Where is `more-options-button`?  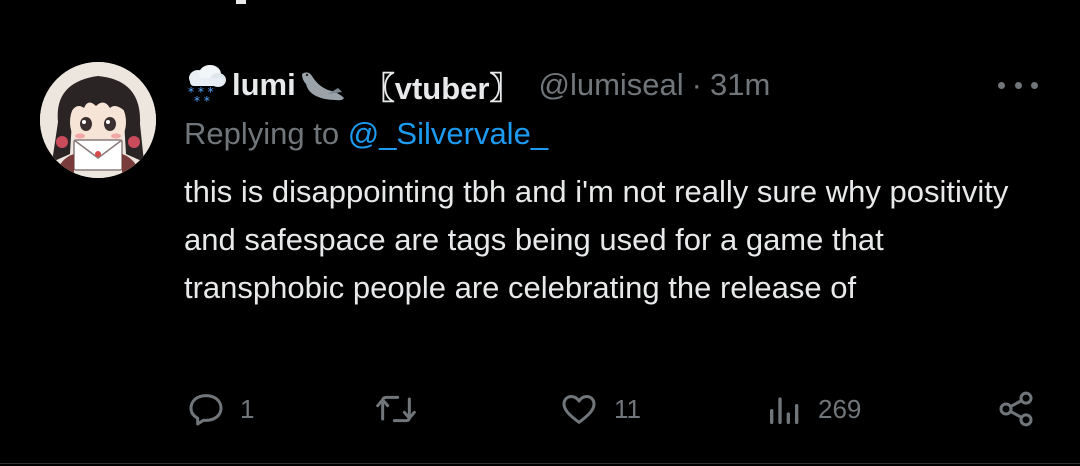
more-options-button is located at coordinates (1018, 85).